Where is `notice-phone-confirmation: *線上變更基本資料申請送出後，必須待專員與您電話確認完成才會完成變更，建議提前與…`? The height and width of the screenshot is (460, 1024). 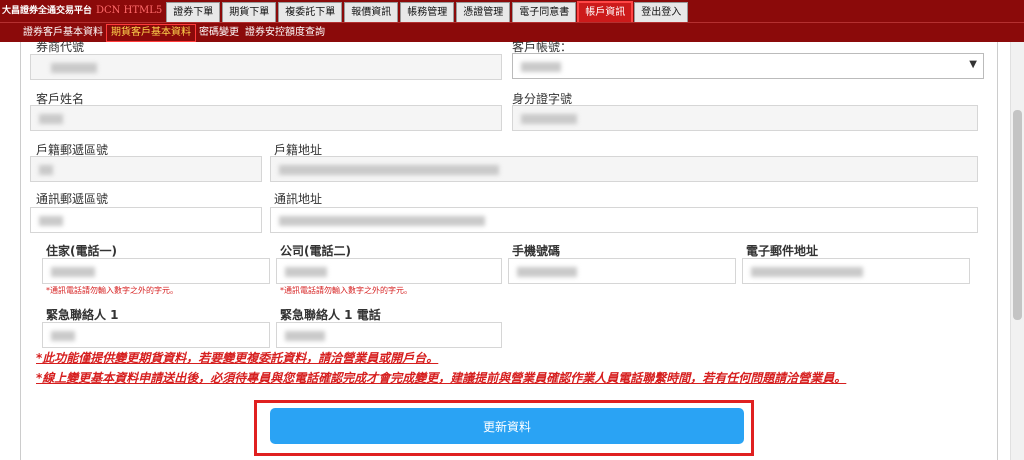
notice-phone-confirmation: *線上變更基本資料申請送出後，必須待專員與您電話確認完成才會完成變更，建議提前與… is located at coordinates (441, 378).